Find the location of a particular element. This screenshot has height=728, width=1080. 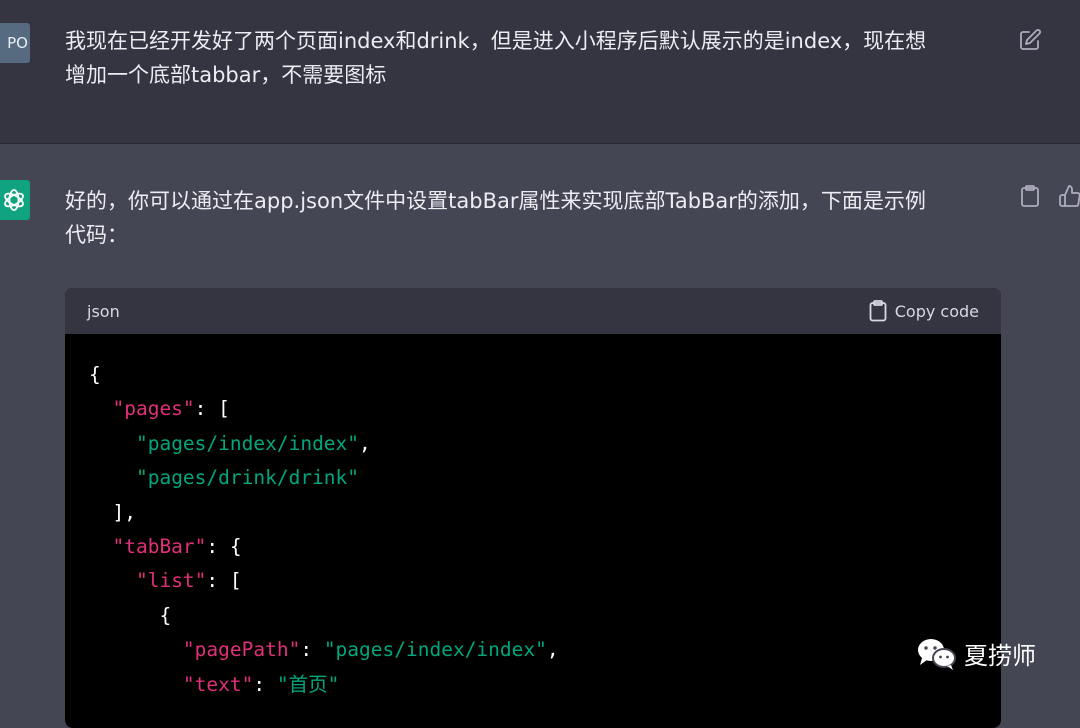

user-message-line: 增加一个底部tabbar，不需要图标 is located at coordinates (226, 75).